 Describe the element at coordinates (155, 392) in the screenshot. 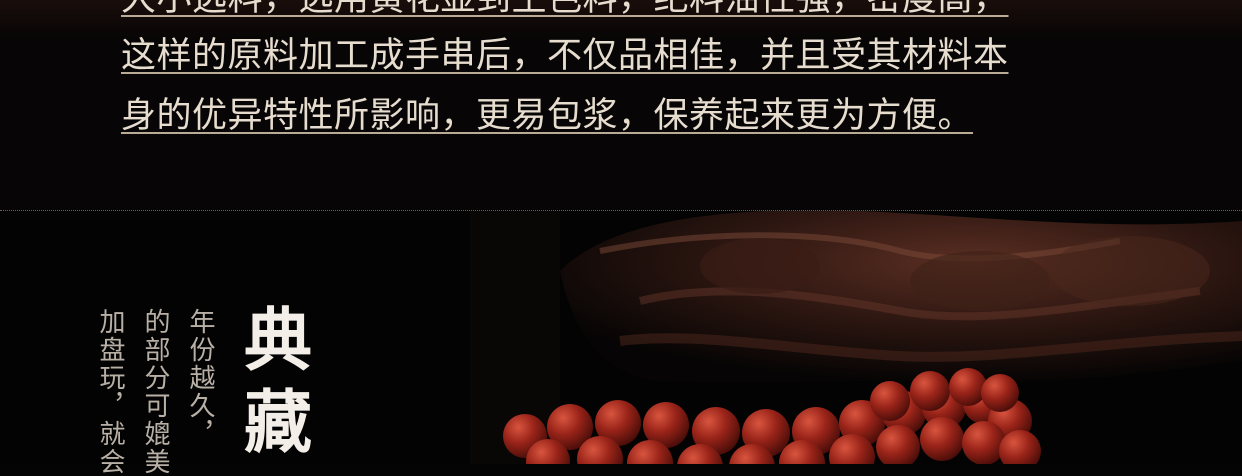

I see `feature-text-column: 的部分可媲美` at that location.